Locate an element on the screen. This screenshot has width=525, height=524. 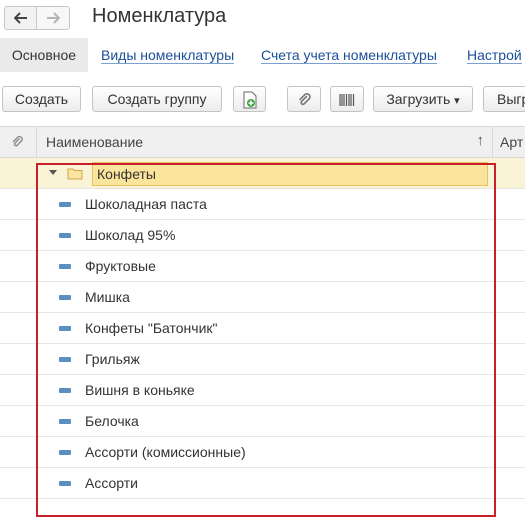
expand-triangle-icon is located at coordinates (53, 172).